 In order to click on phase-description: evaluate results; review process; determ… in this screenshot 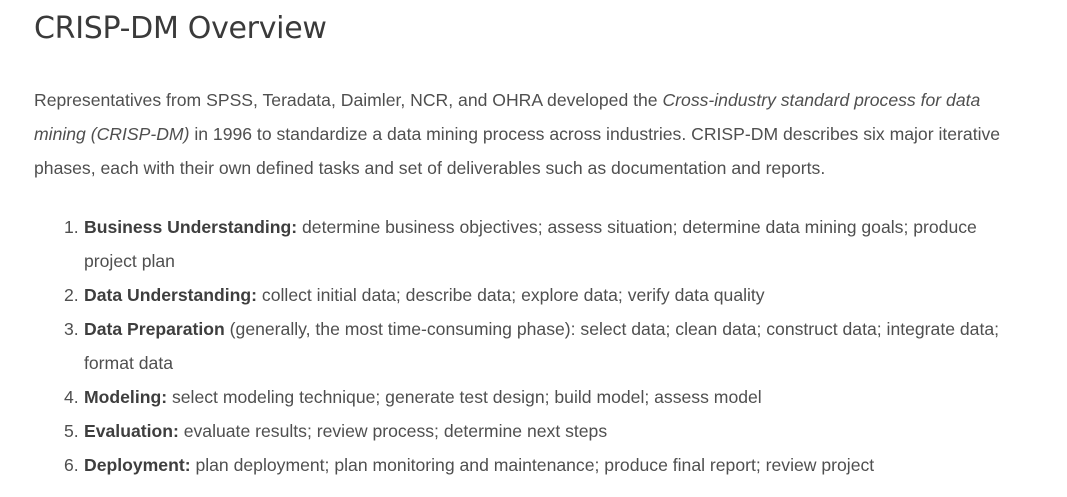, I will do `click(393, 431)`.